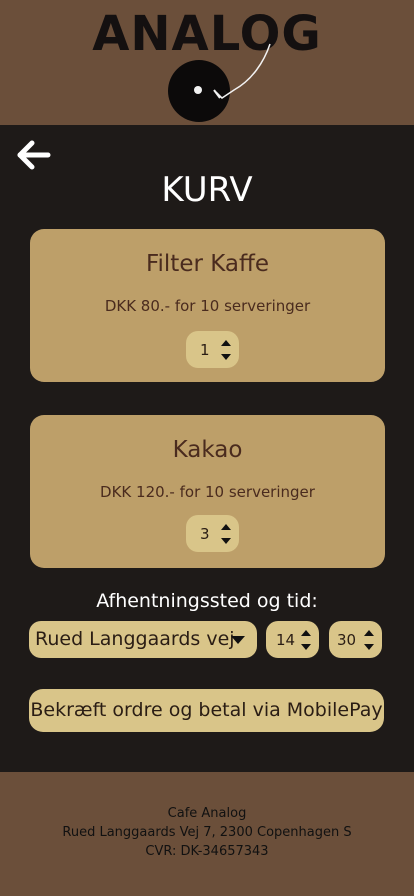 Image resolution: width=414 pixels, height=896 pixels. I want to click on pickup-label: Afhentningssted og tid:, so click(207, 601).